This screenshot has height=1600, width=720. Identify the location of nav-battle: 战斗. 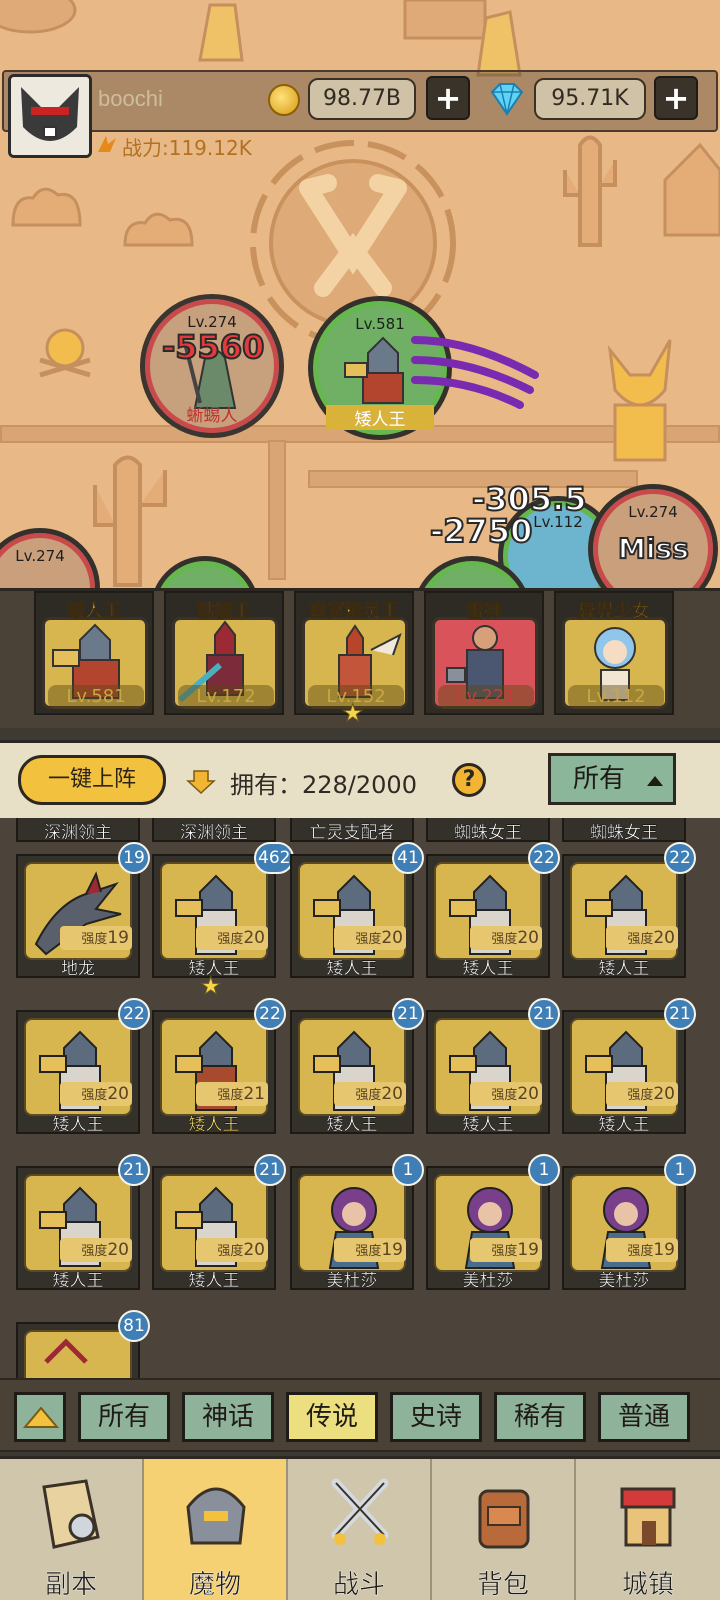
(360, 1529).